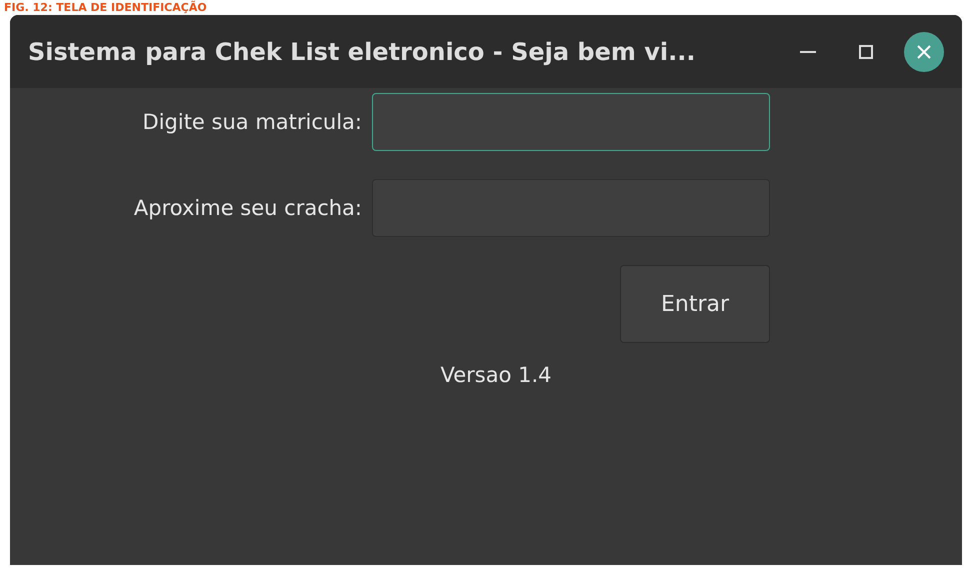 This screenshot has height=571, width=971. Describe the element at coordinates (252, 122) in the screenshot. I see `field-label: Digite sua matricula:` at that location.